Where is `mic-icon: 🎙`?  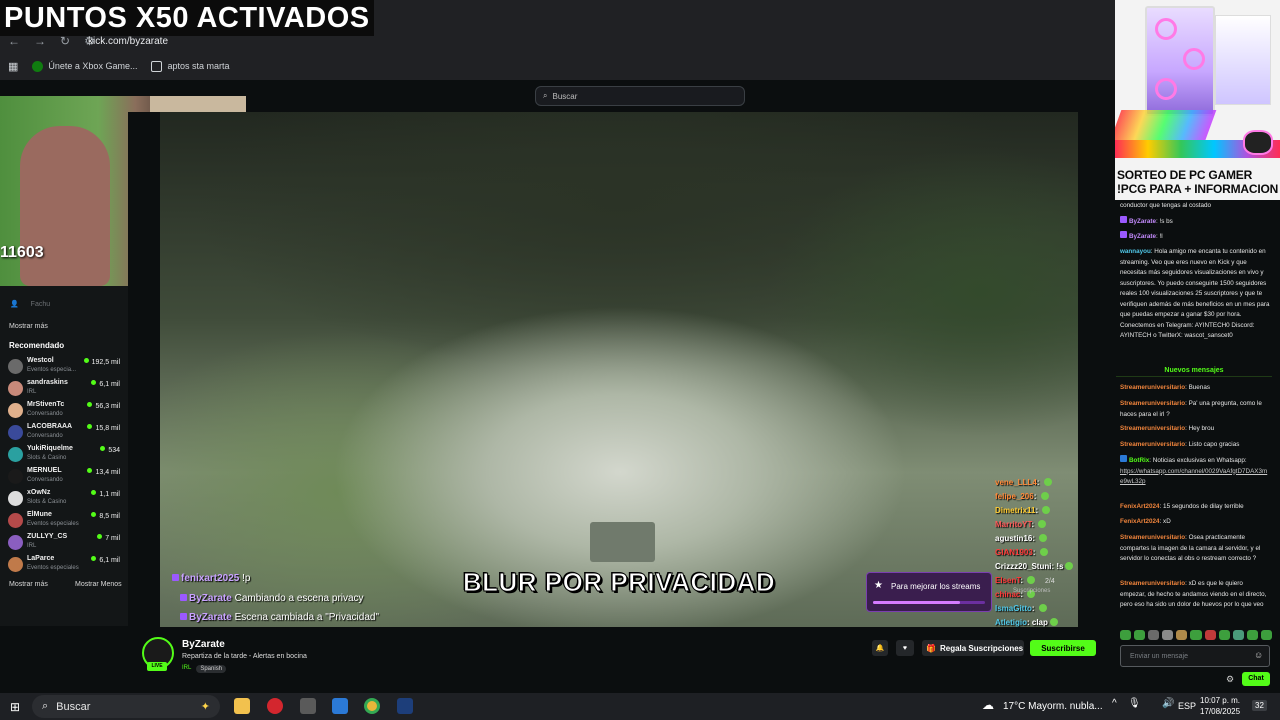 mic-icon: 🎙 is located at coordinates (1134, 703).